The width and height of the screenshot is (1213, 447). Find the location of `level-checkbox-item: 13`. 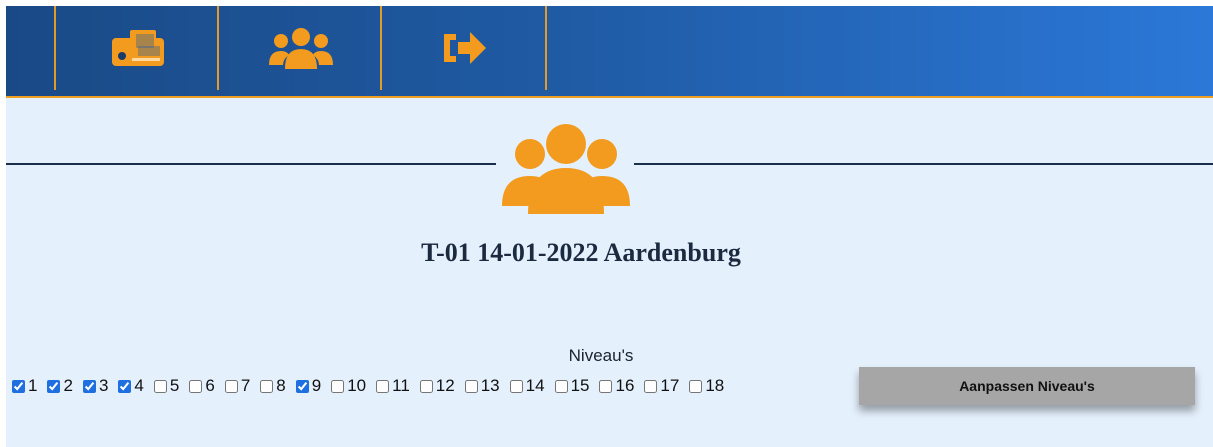

level-checkbox-item: 13 is located at coordinates (481, 386).